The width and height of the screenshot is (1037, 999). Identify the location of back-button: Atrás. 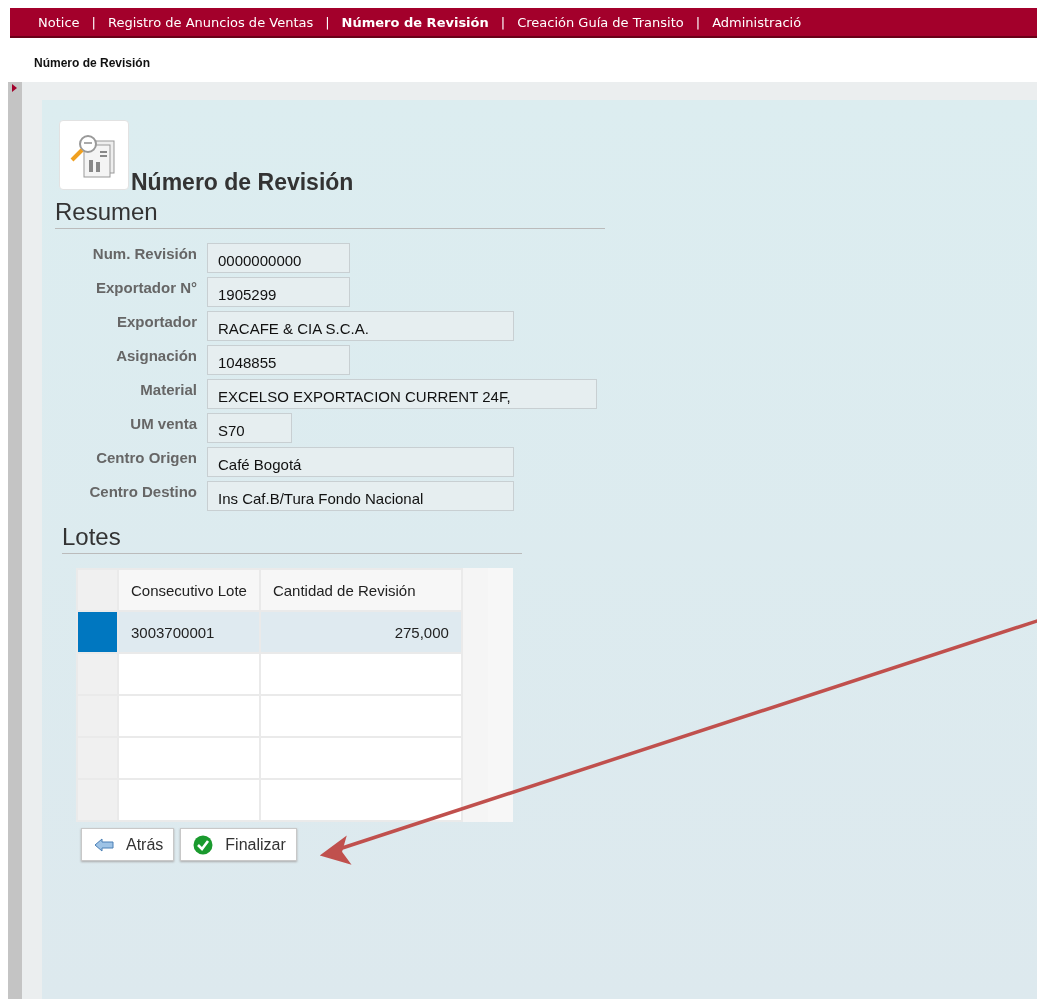
(128, 844).